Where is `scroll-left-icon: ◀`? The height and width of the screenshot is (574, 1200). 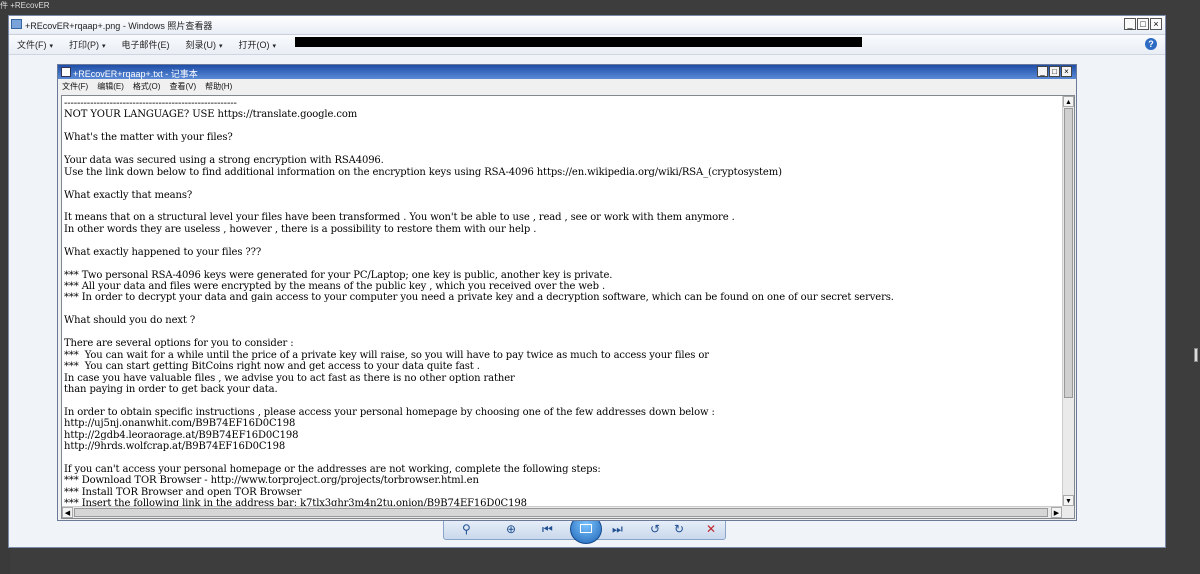
scroll-left-icon: ◀ is located at coordinates (67, 512).